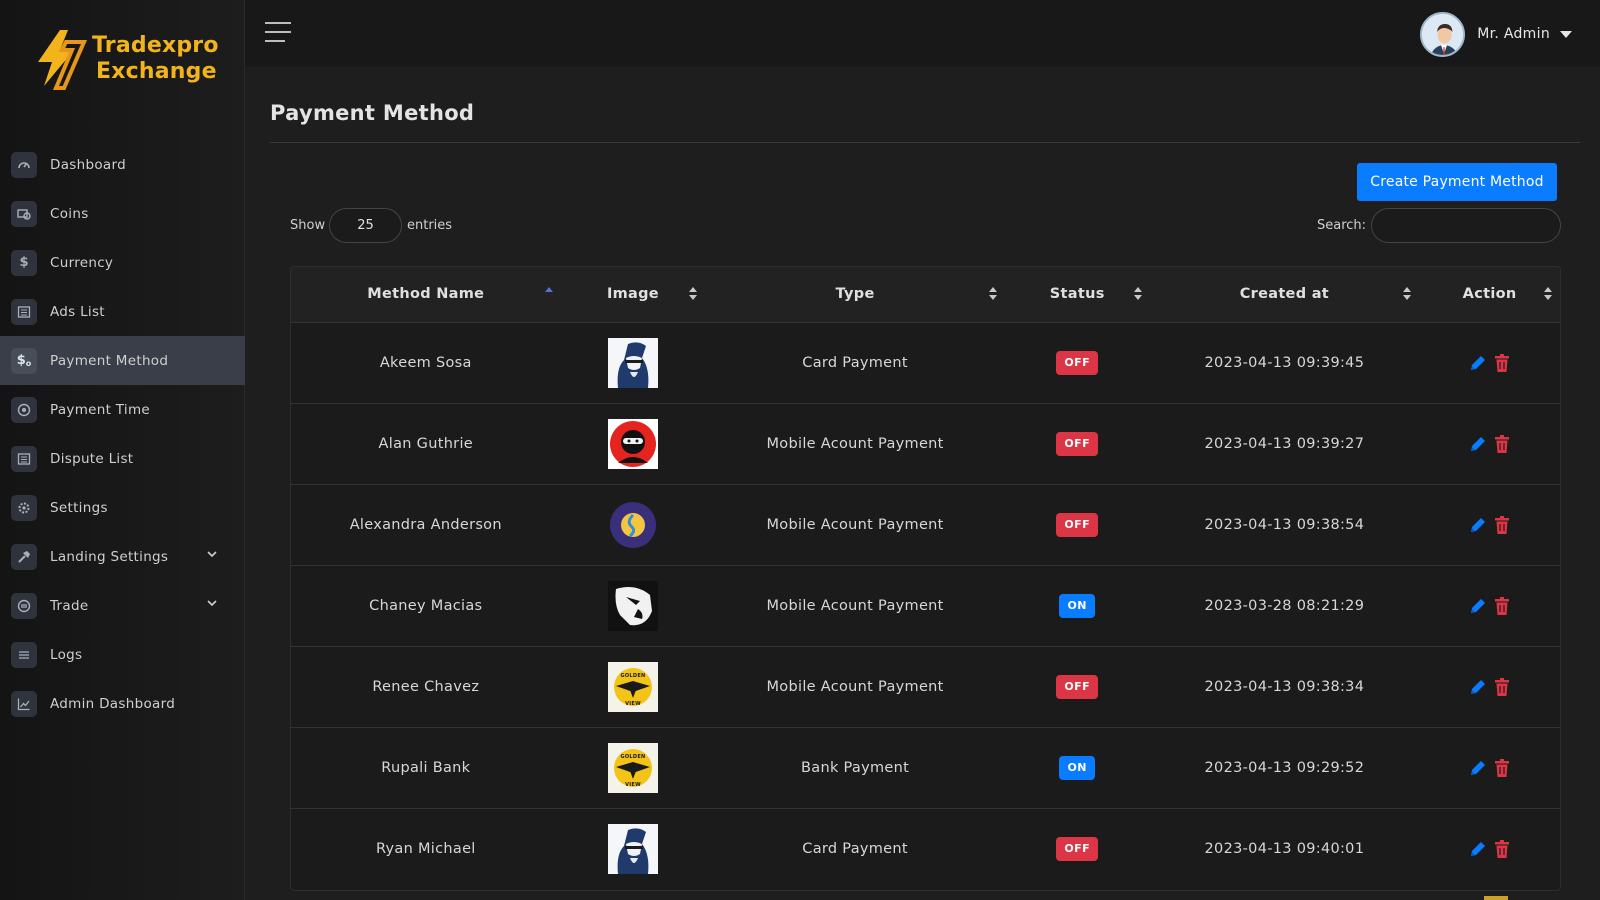 This screenshot has height=900, width=1600. I want to click on menu-toggle-icon, so click(278, 33).